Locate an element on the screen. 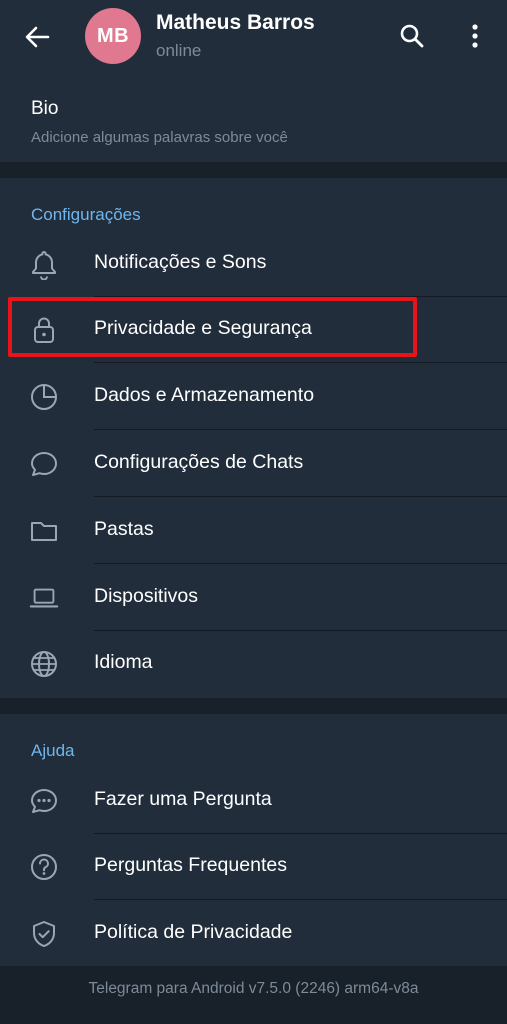  help-item-ask-question: Fazer uma Pergunta is located at coordinates (253, 801).